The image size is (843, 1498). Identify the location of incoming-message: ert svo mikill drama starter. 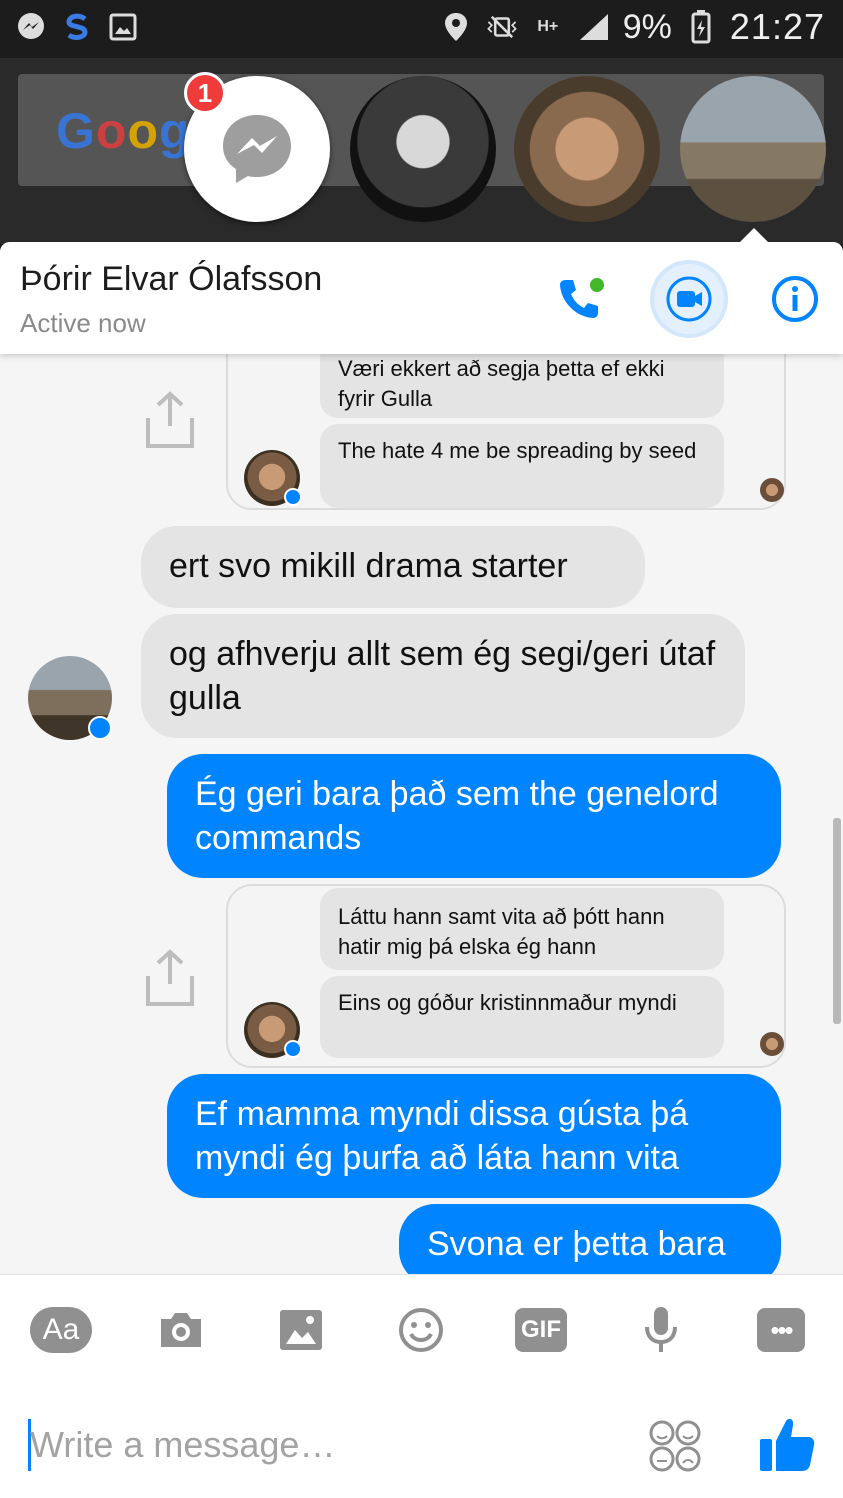
(393, 567).